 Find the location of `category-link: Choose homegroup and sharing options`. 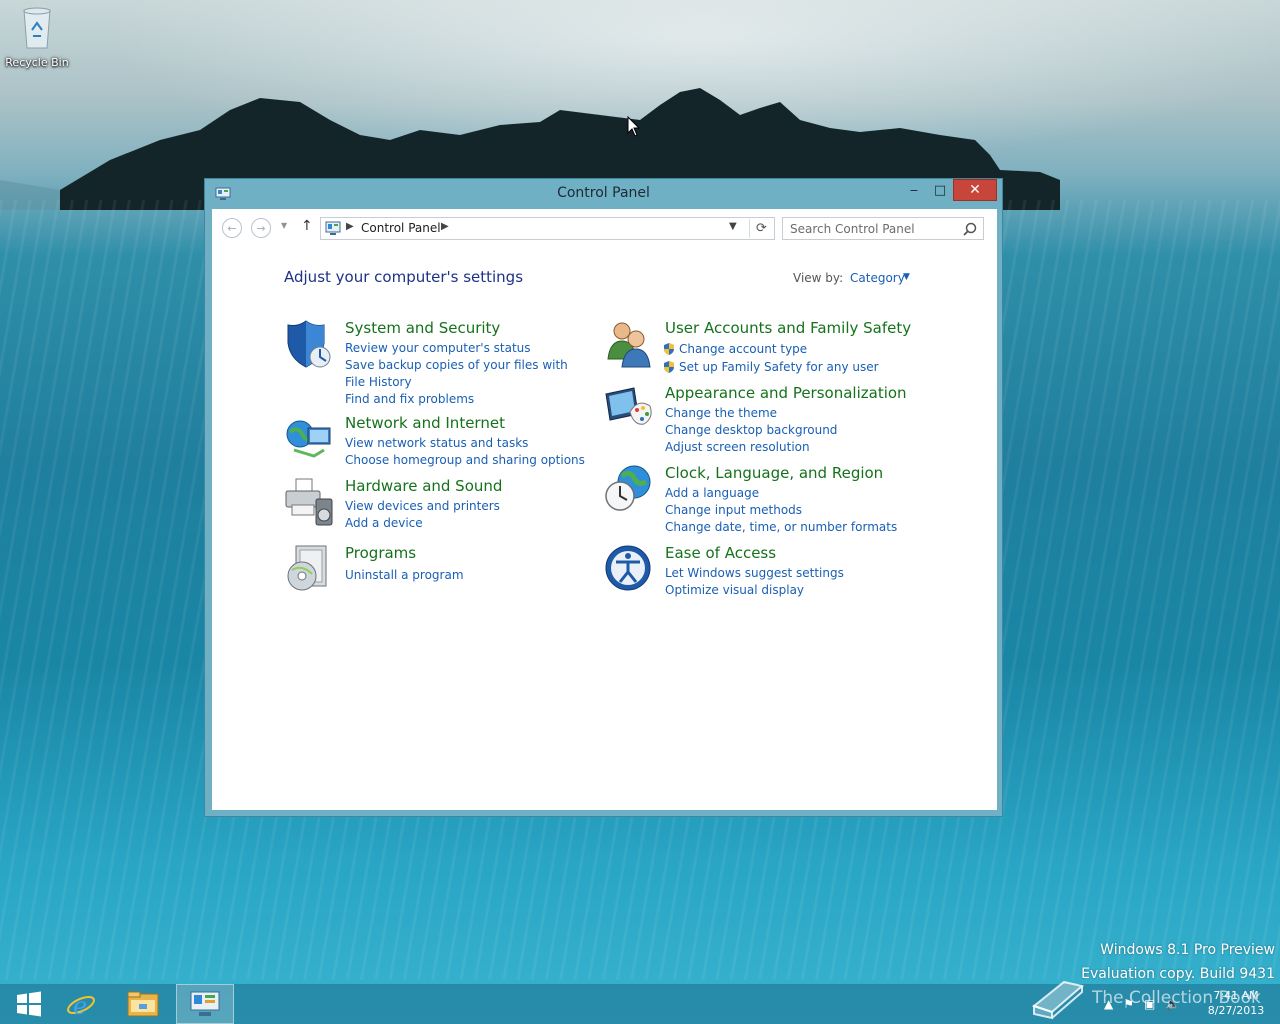

category-link: Choose homegroup and sharing options is located at coordinates (465, 460).